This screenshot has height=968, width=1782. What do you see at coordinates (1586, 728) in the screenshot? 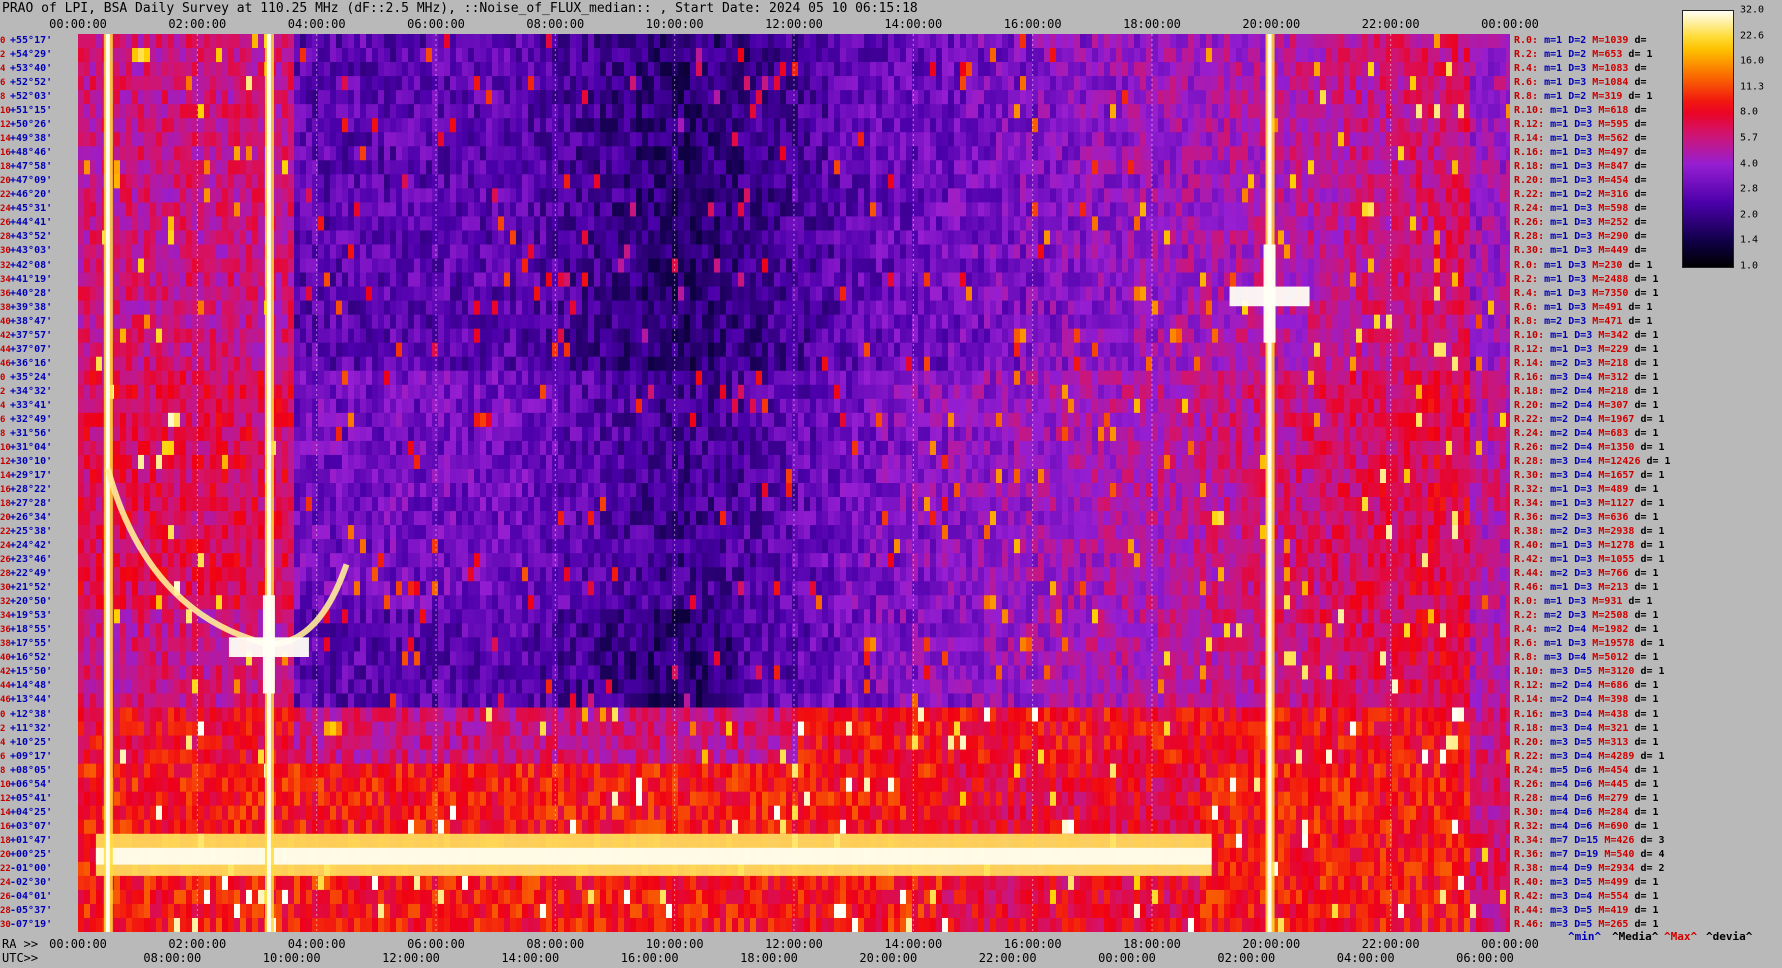
I see `row-stat: R.18: m=3 D=4 M=321 d= 1` at bounding box center [1586, 728].